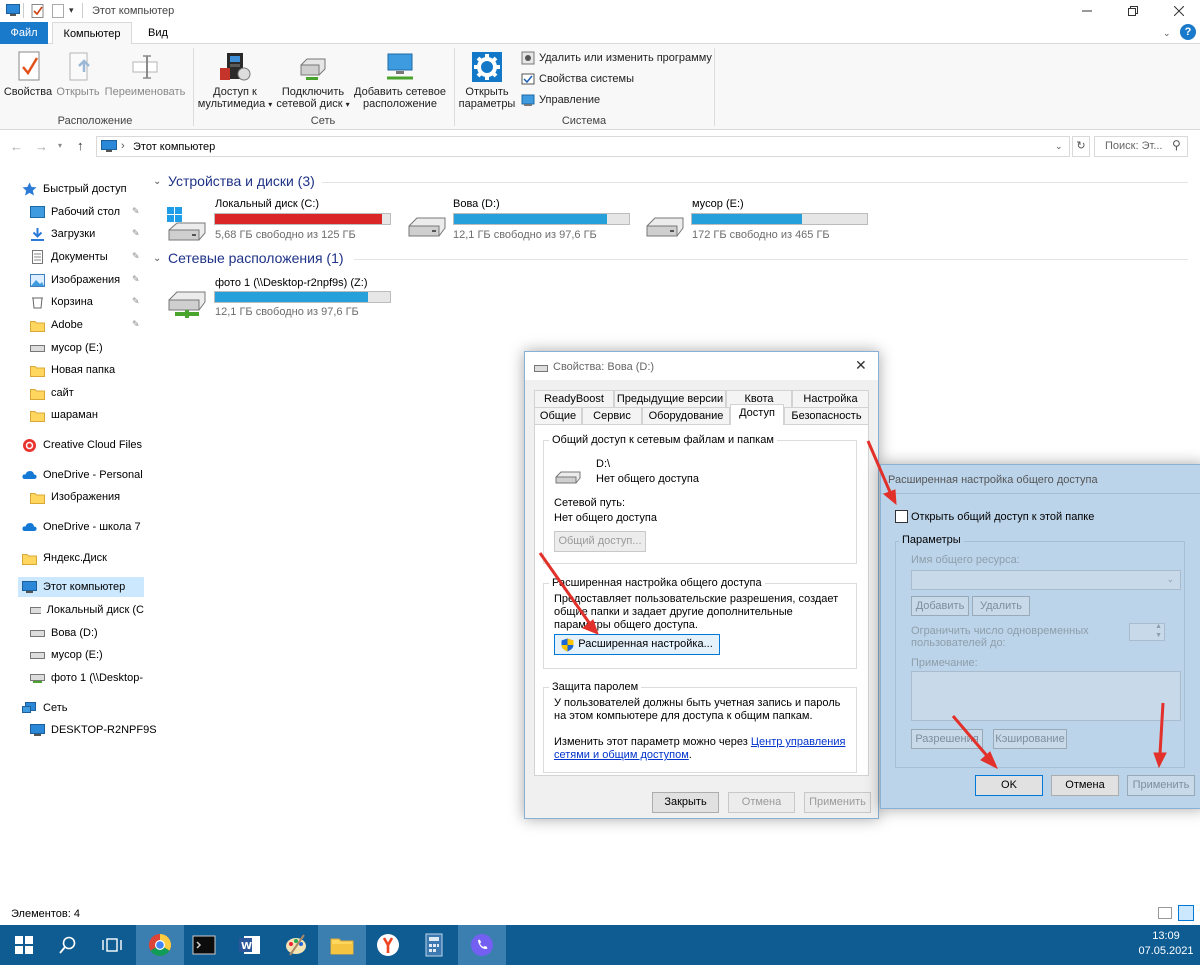 The height and width of the screenshot is (973, 1200). I want to click on nav-recycle-bin: Корзина, so click(61, 302).